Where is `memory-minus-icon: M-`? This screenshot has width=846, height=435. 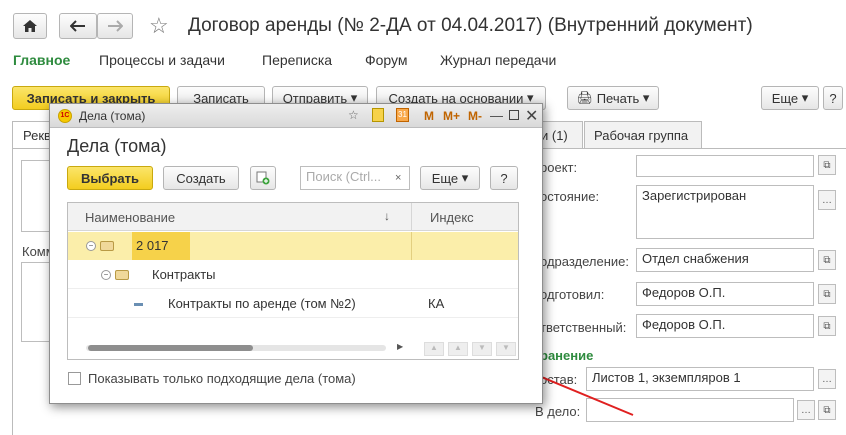
memory-minus-icon: M- is located at coordinates (475, 116).